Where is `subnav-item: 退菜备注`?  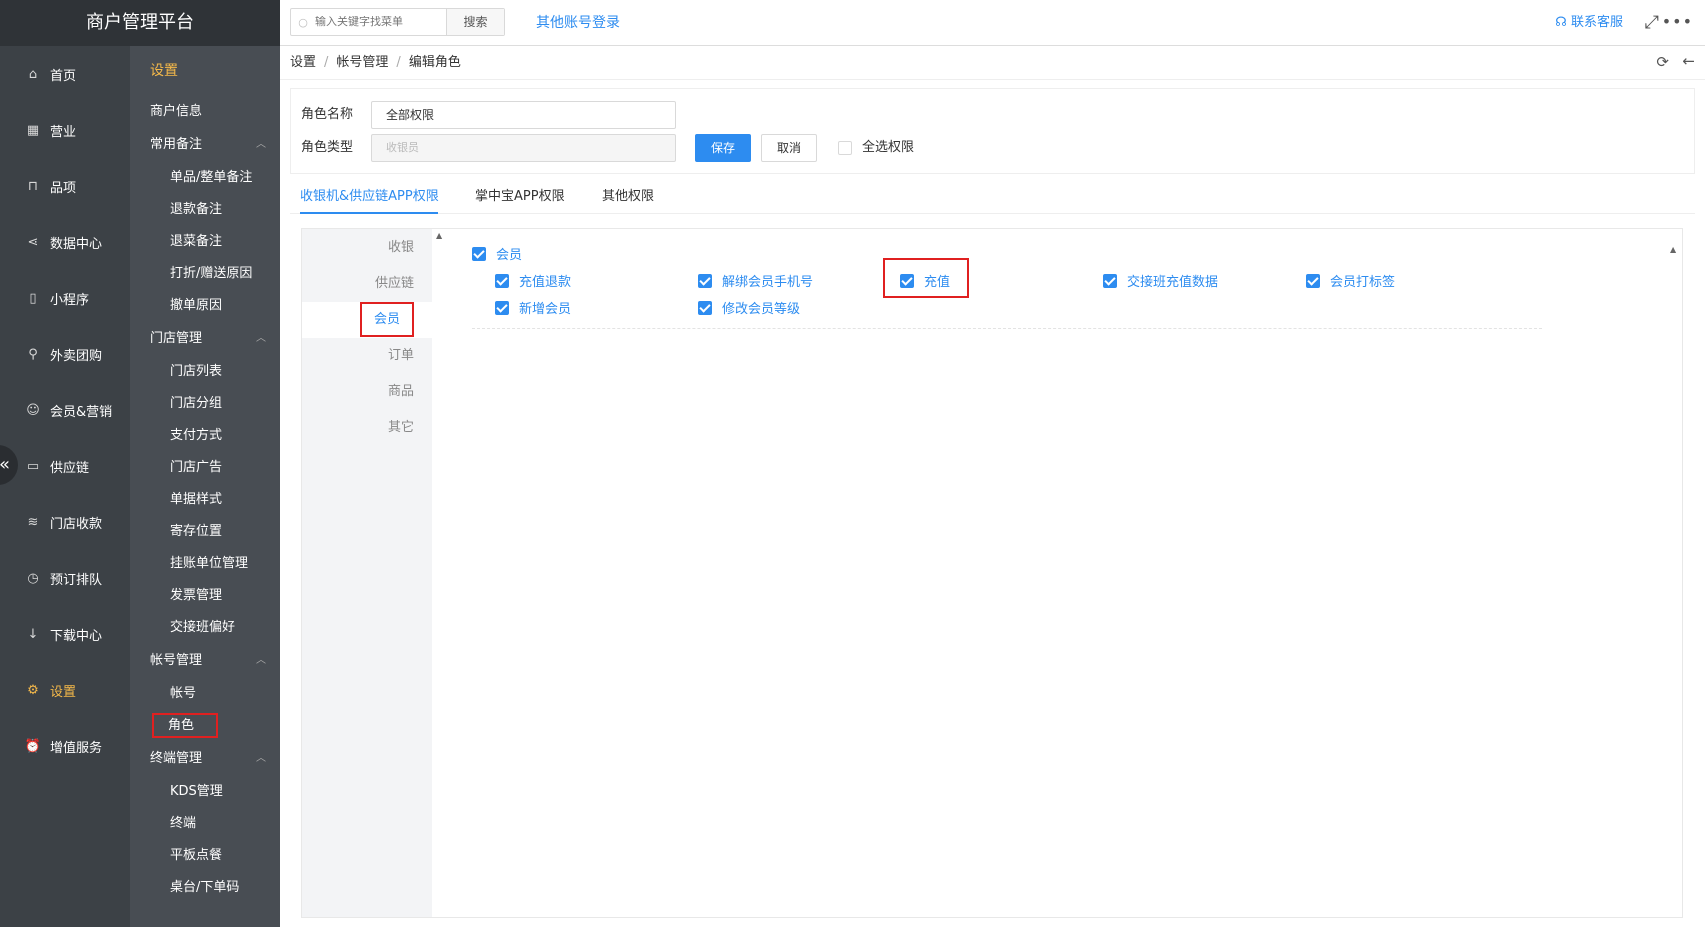
subnav-item: 退菜备注 is located at coordinates (205, 242).